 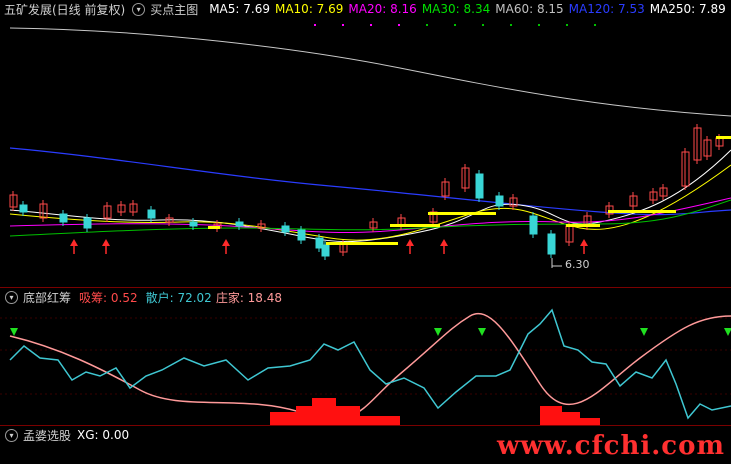 What do you see at coordinates (382, 9) in the screenshot?
I see `ma-label: MA20: 8.16` at bounding box center [382, 9].